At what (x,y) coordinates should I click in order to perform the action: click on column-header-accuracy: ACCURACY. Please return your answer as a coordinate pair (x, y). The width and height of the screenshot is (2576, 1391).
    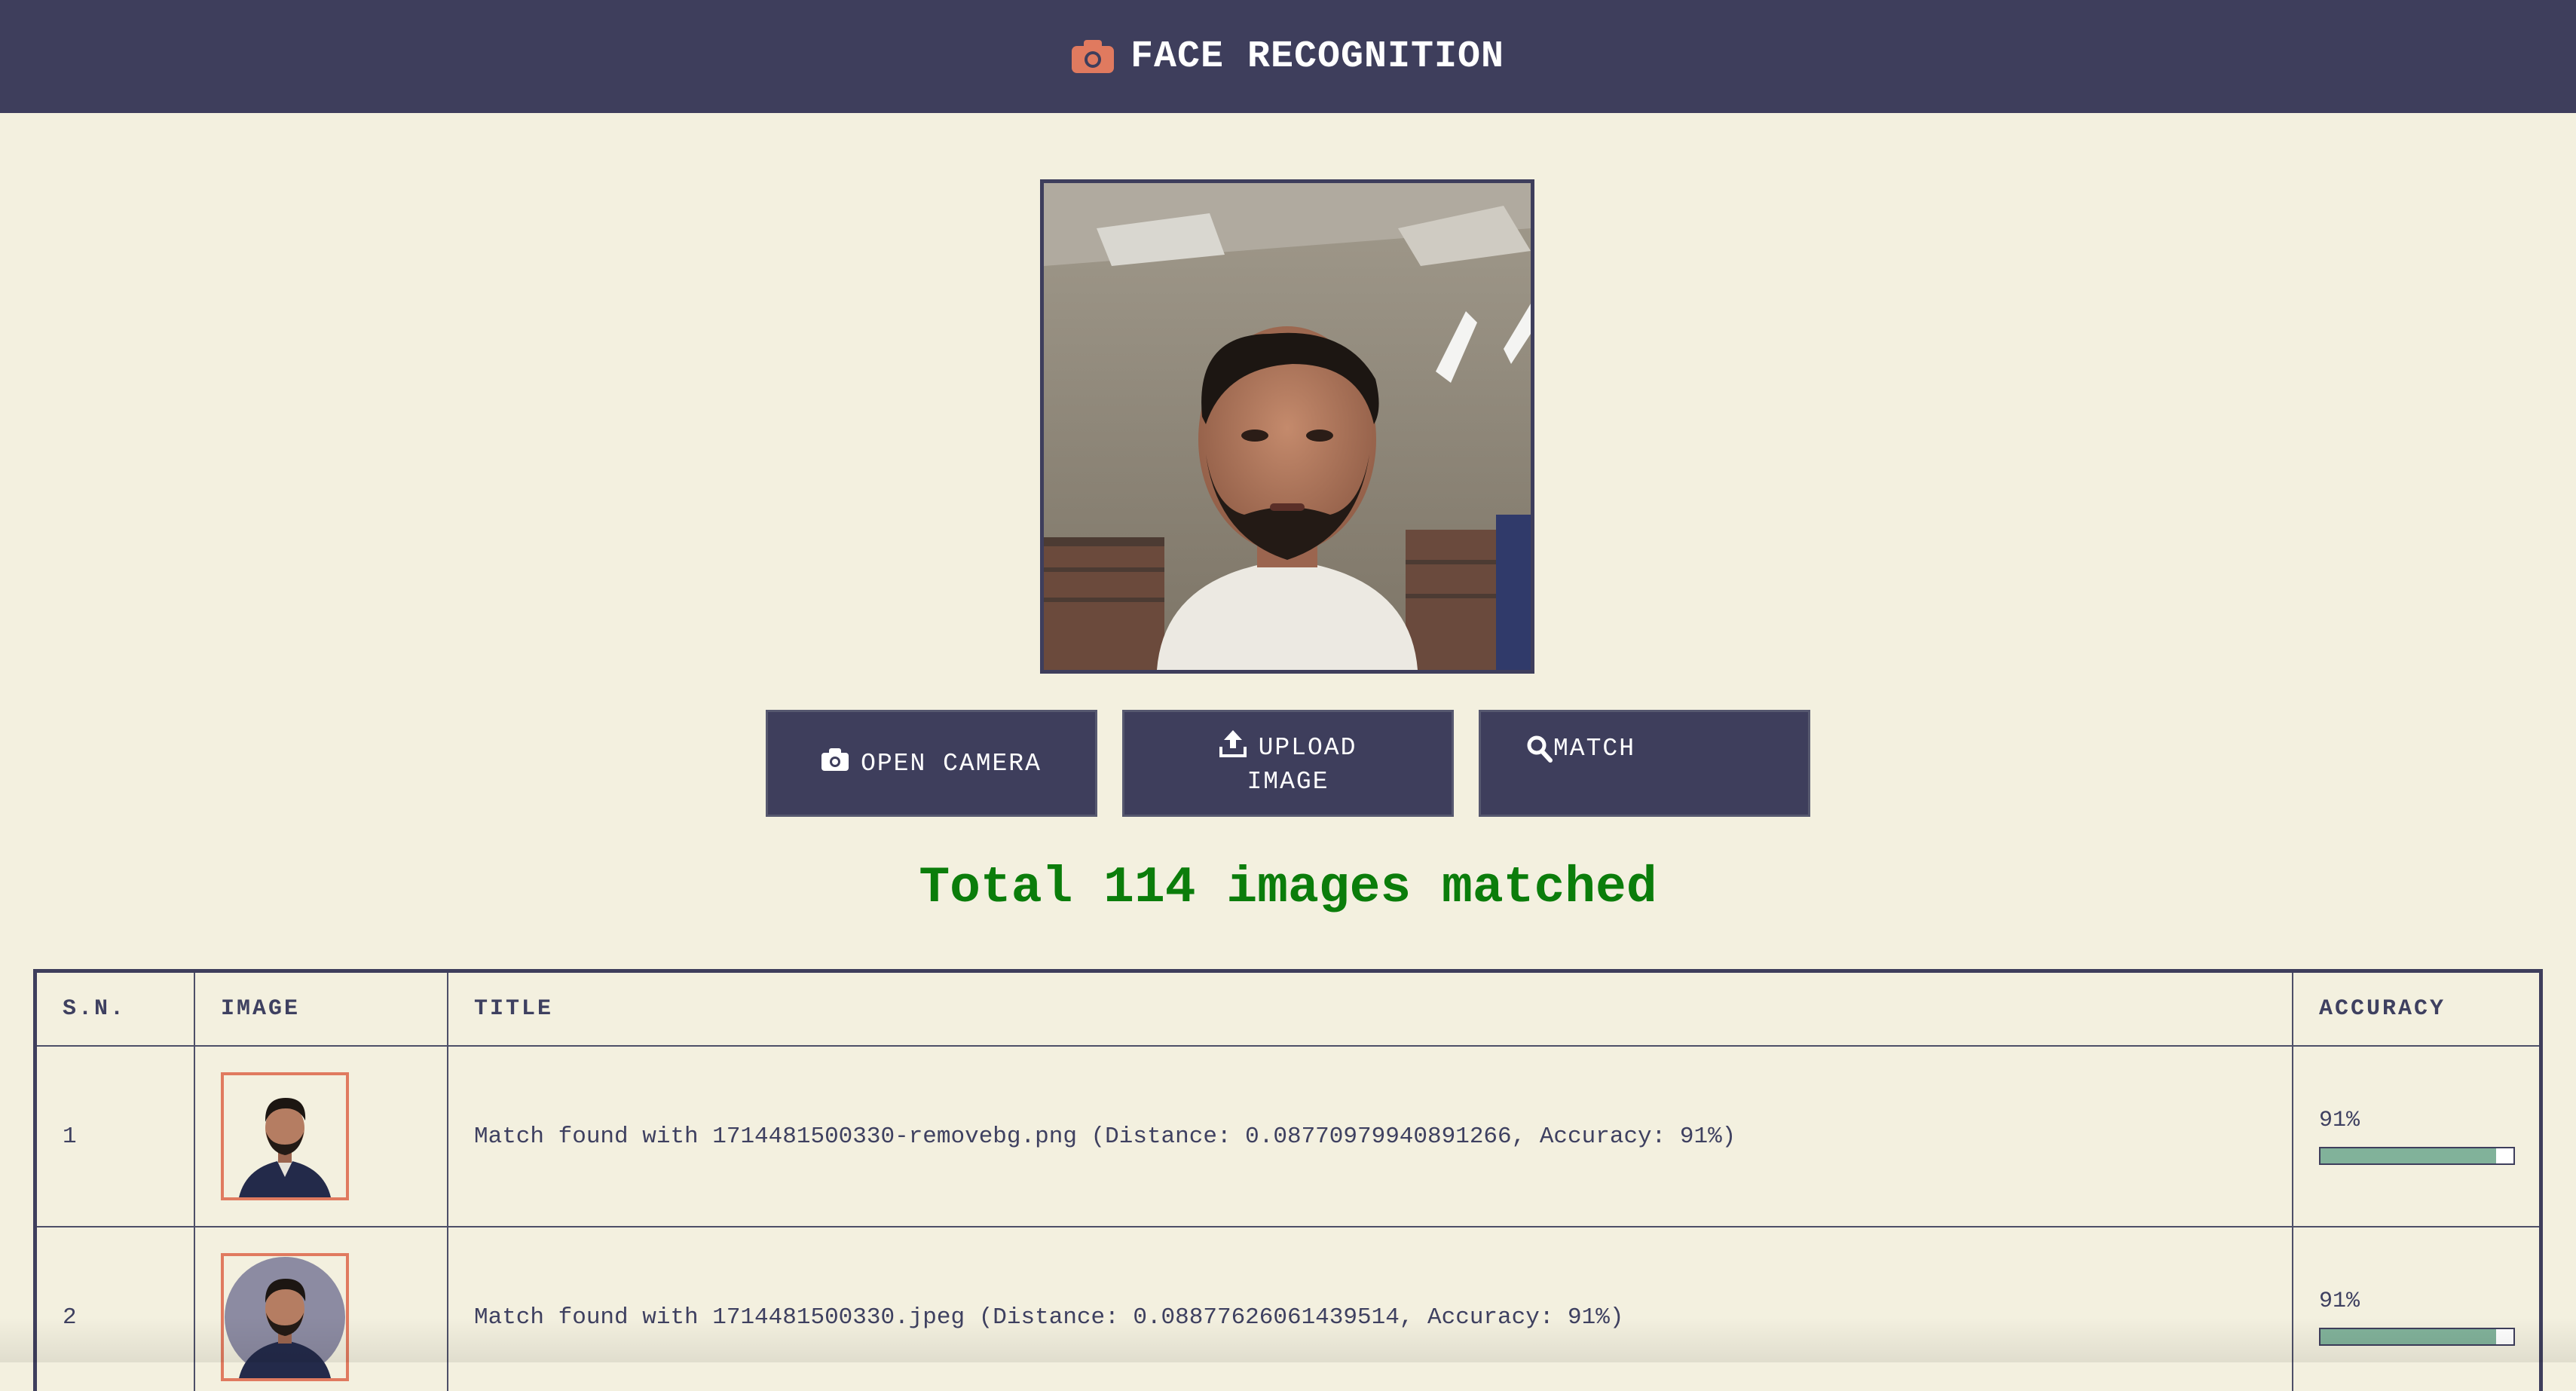
    Looking at the image, I should click on (2415, 1010).